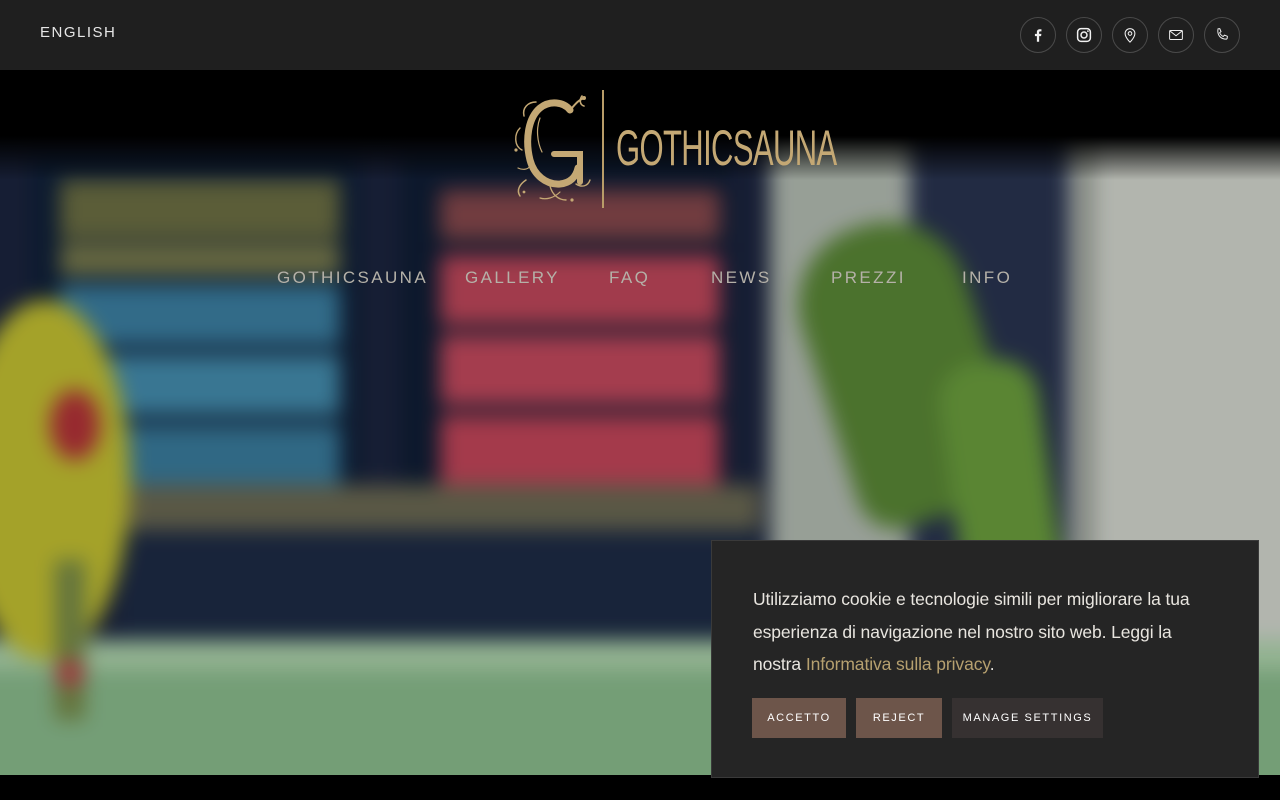 The image size is (1280, 800). Describe the element at coordinates (512, 278) in the screenshot. I see `nav-item-gallery: GALLERY` at that location.